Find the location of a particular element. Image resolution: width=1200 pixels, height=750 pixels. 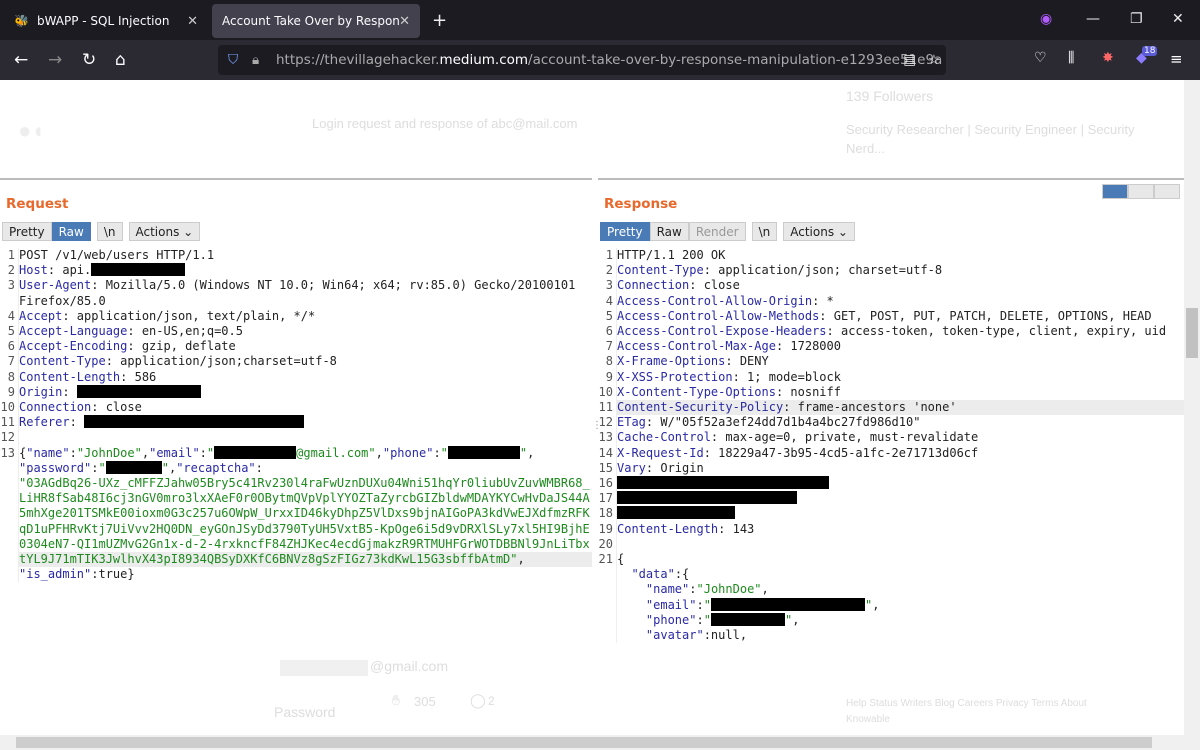

reload-button: ↻ is located at coordinates (89, 60).